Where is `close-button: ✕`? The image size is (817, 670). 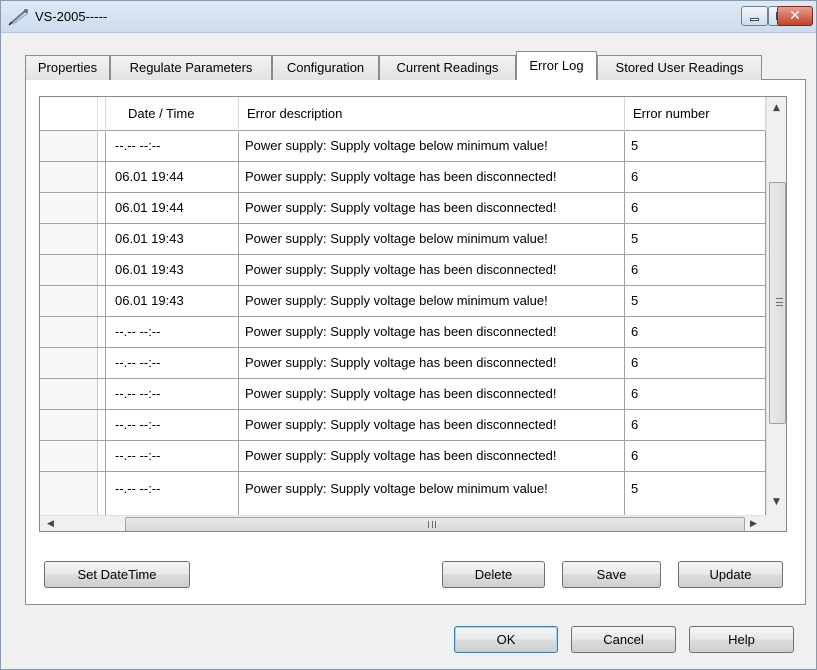
close-button: ✕ is located at coordinates (795, 16).